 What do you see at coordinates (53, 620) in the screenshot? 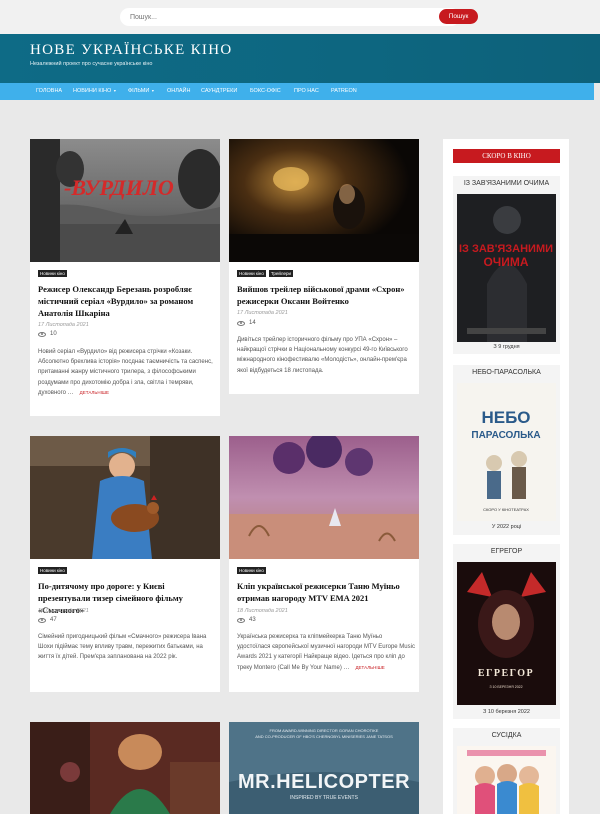
I see `view-count: 47` at bounding box center [53, 620].